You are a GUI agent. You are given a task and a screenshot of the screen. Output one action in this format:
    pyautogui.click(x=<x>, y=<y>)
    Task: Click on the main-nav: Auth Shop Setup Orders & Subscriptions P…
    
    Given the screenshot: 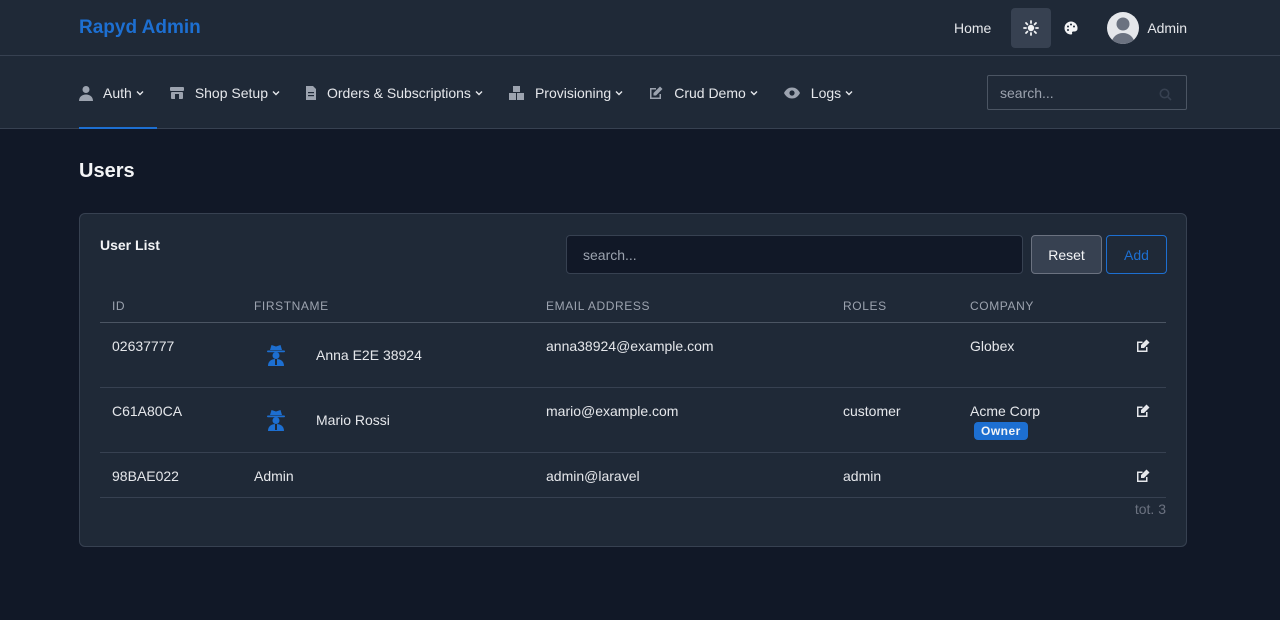 What is the action you would take?
    pyautogui.click(x=640, y=92)
    